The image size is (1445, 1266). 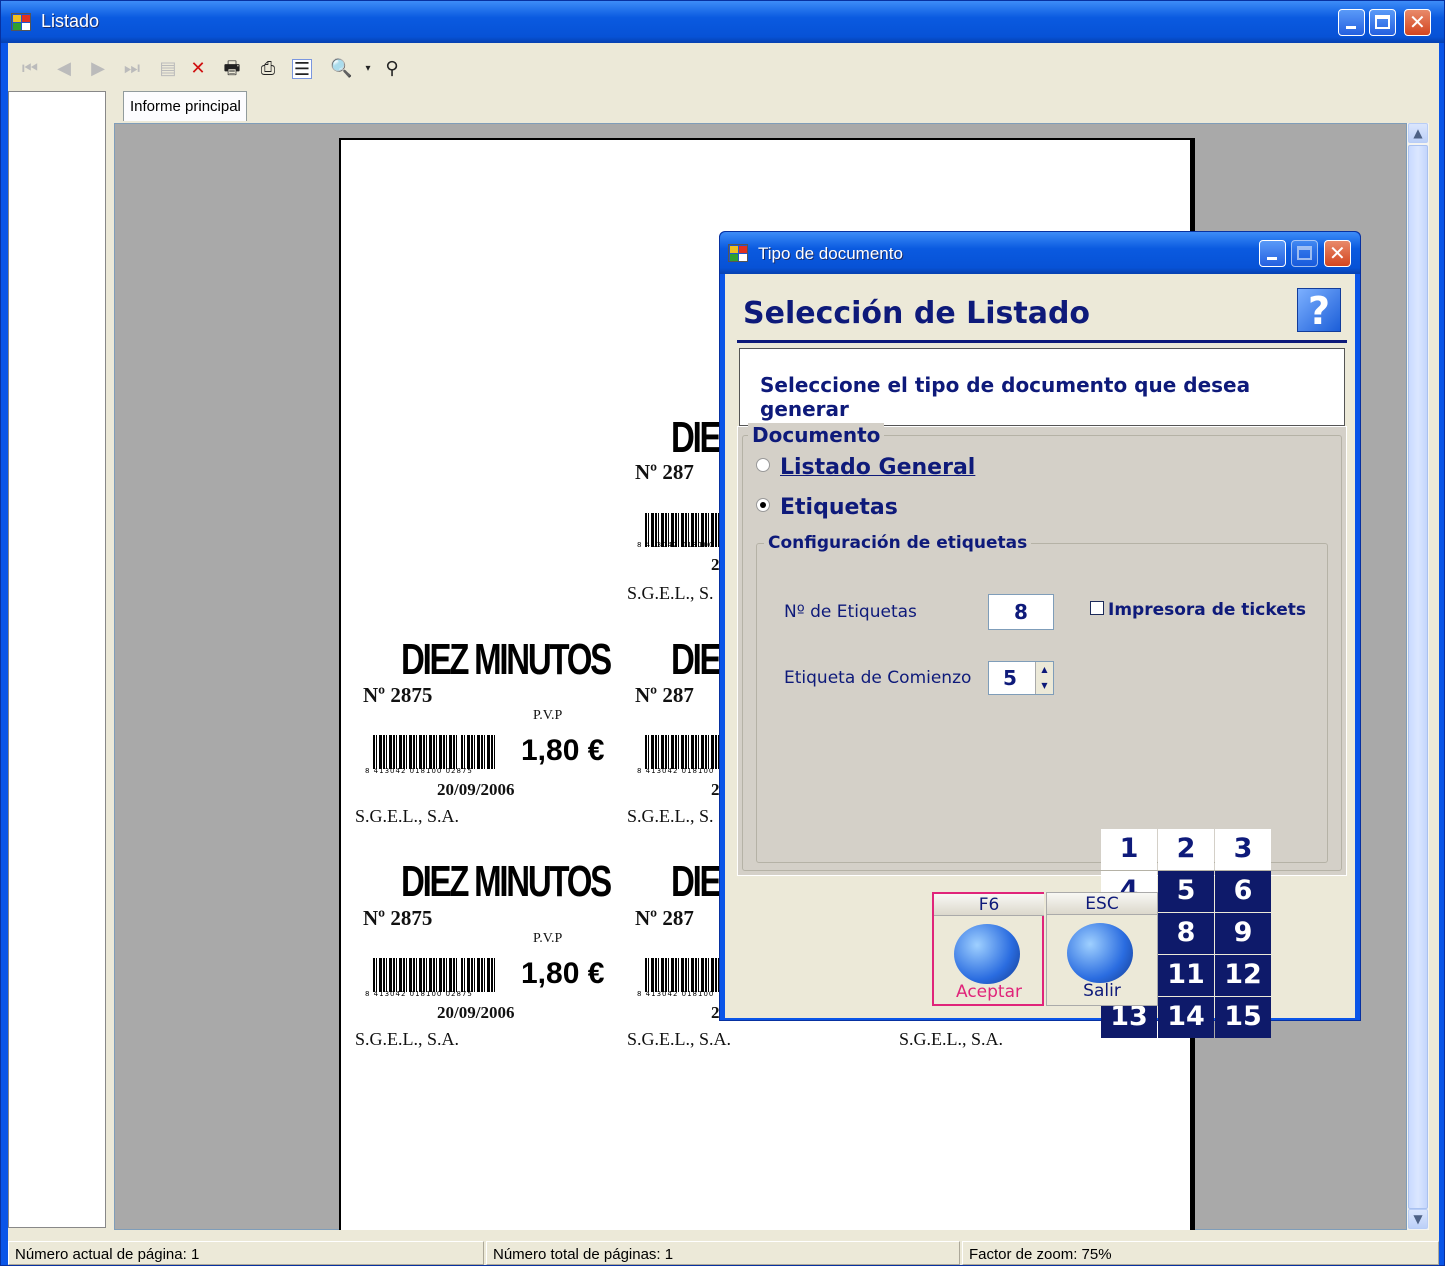 I want to click on impresora-tickets-checkbox: Impresora de tickets, so click(x=1198, y=610).